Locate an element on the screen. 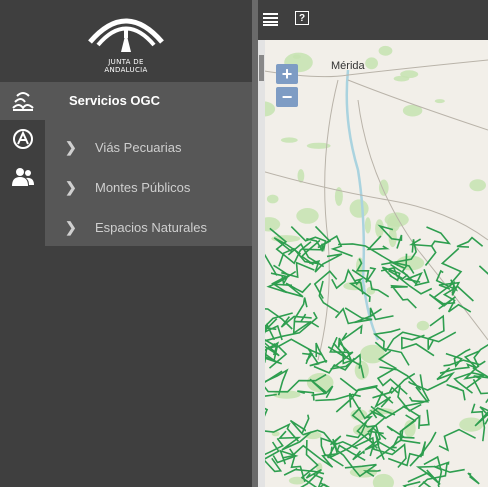  zoom-in-button: + is located at coordinates (287, 74).